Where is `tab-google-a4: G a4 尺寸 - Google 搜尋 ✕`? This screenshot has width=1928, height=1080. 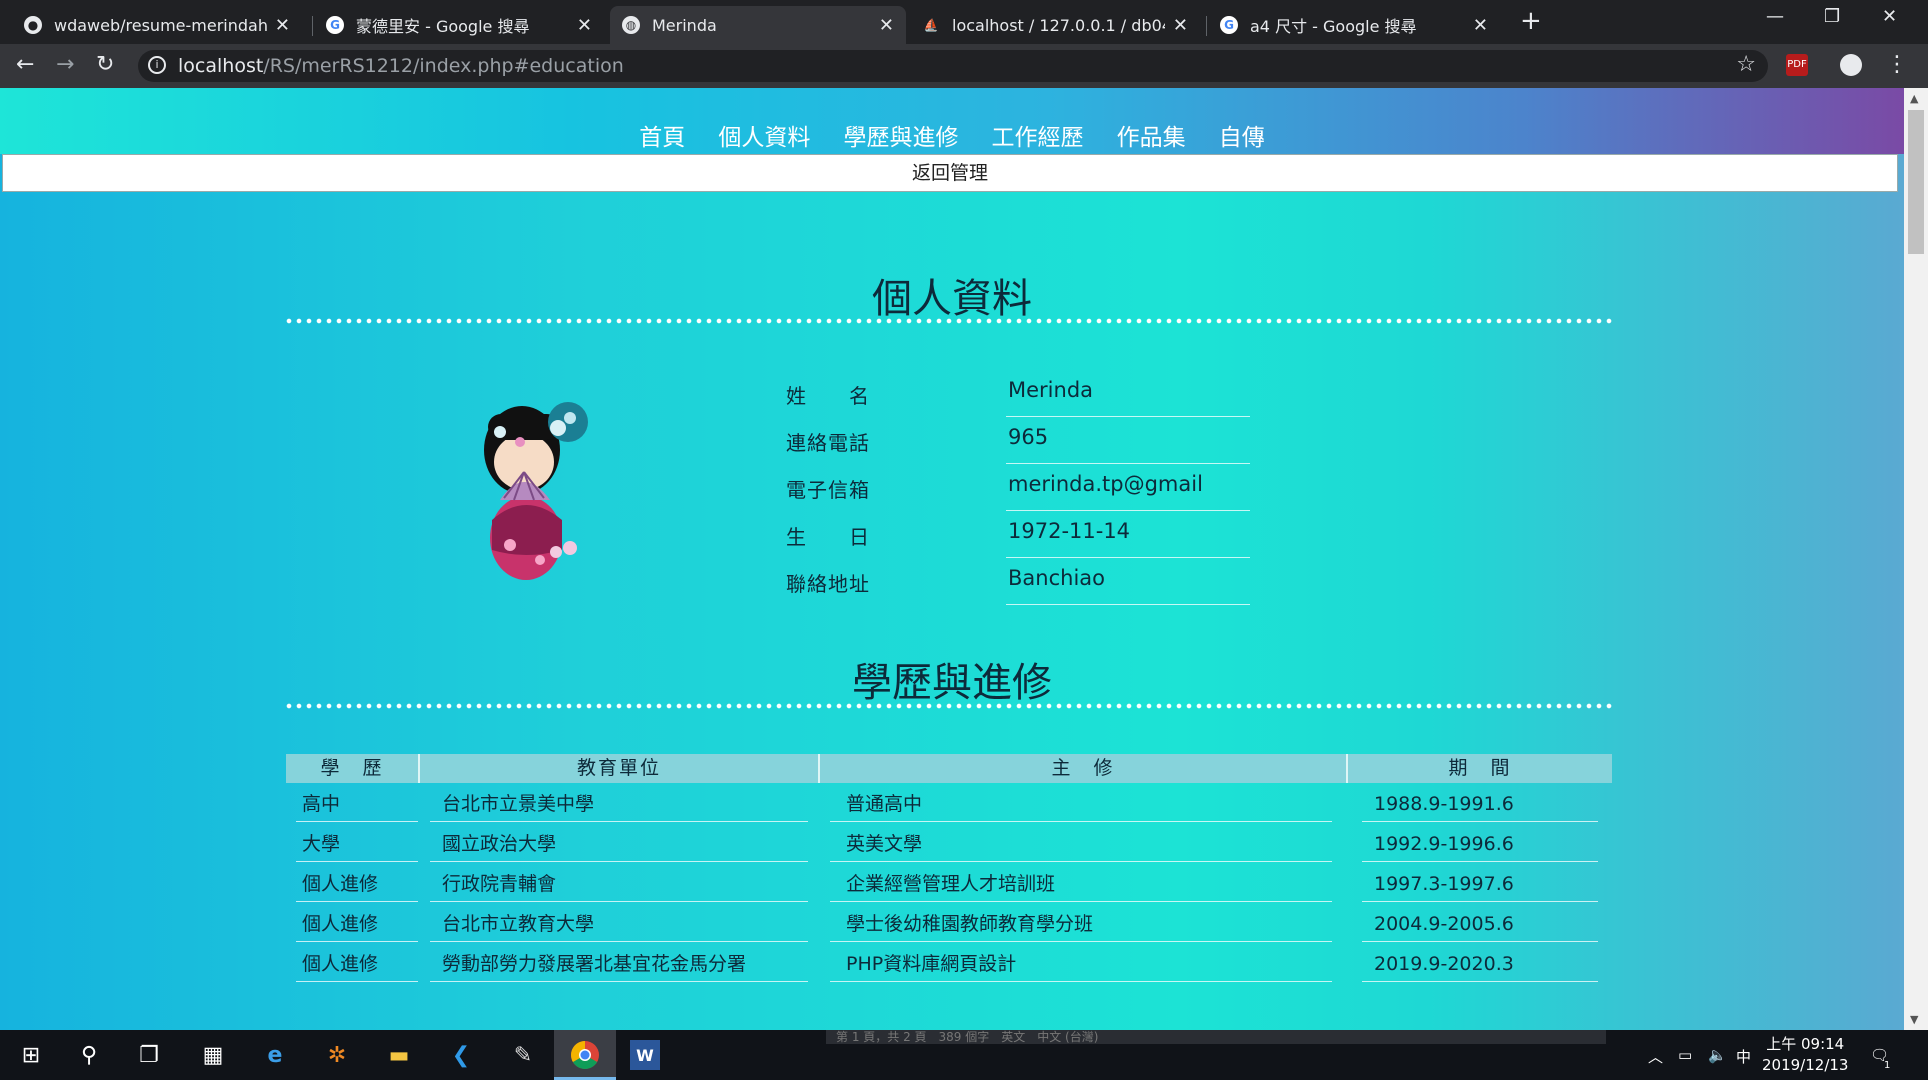 tab-google-a4: G a4 尺寸 - Google 搜尋 ✕ is located at coordinates (1354, 25).